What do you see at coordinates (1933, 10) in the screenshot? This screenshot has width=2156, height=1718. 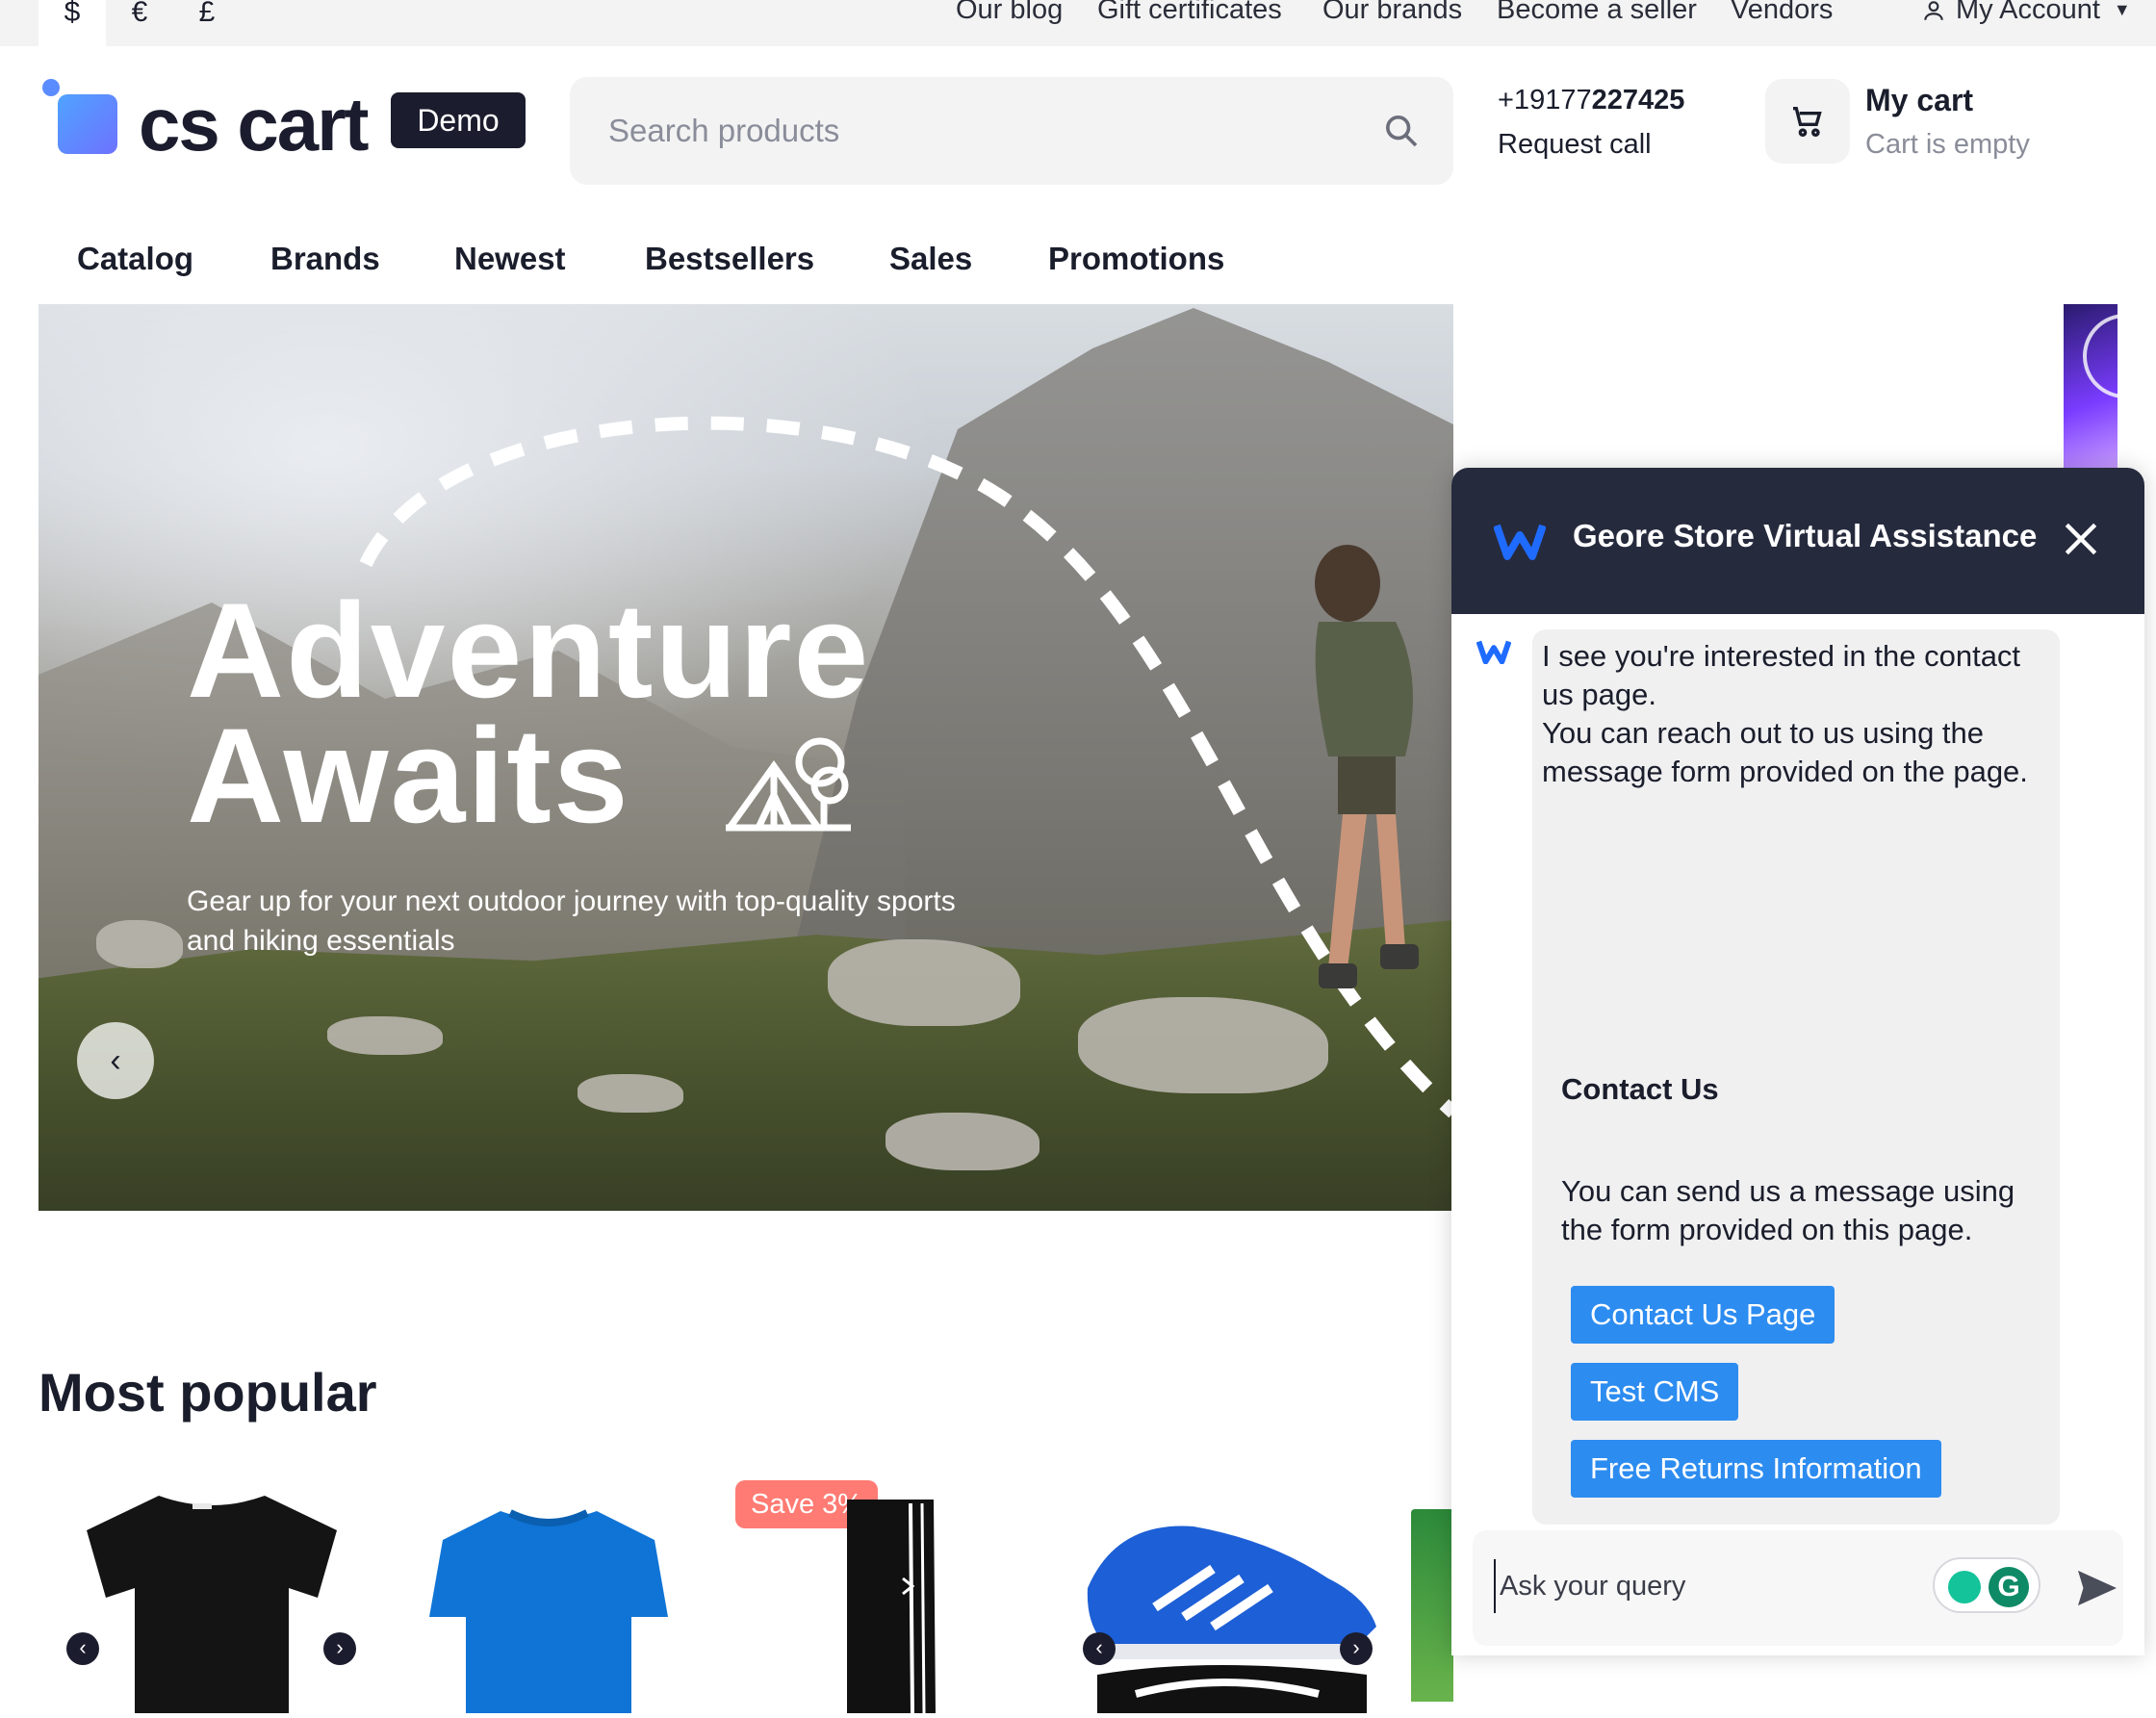 I see `user-icon` at bounding box center [1933, 10].